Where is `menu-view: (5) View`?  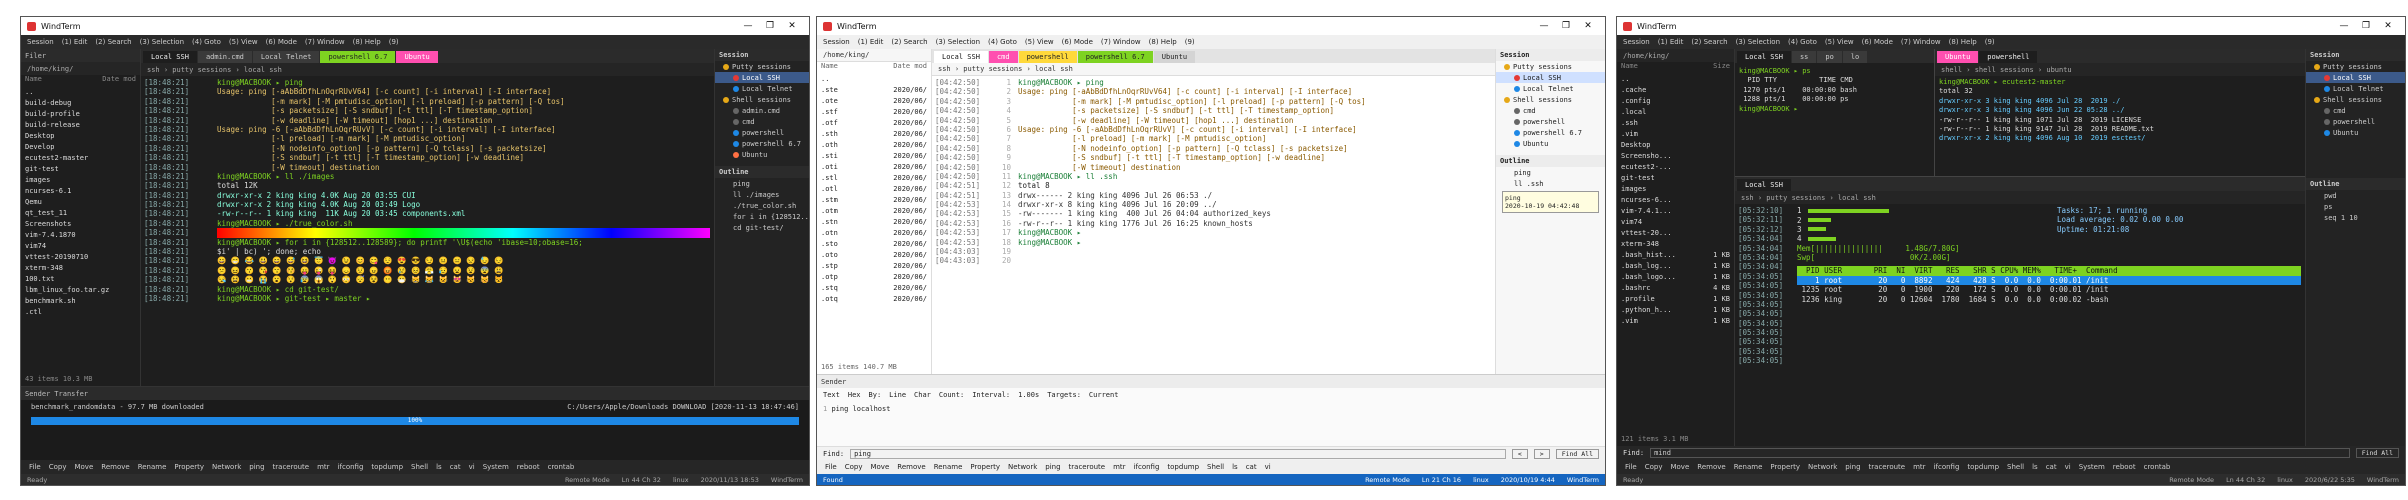 menu-view: (5) View is located at coordinates (1839, 42).